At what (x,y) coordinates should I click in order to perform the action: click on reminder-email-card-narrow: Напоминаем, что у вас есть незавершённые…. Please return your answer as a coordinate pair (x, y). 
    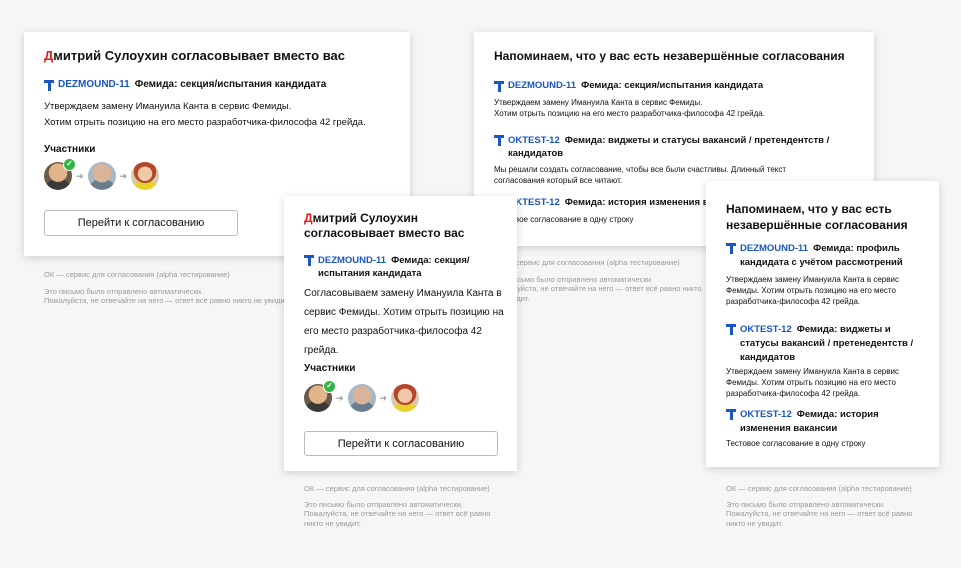
    Looking at the image, I should click on (822, 324).